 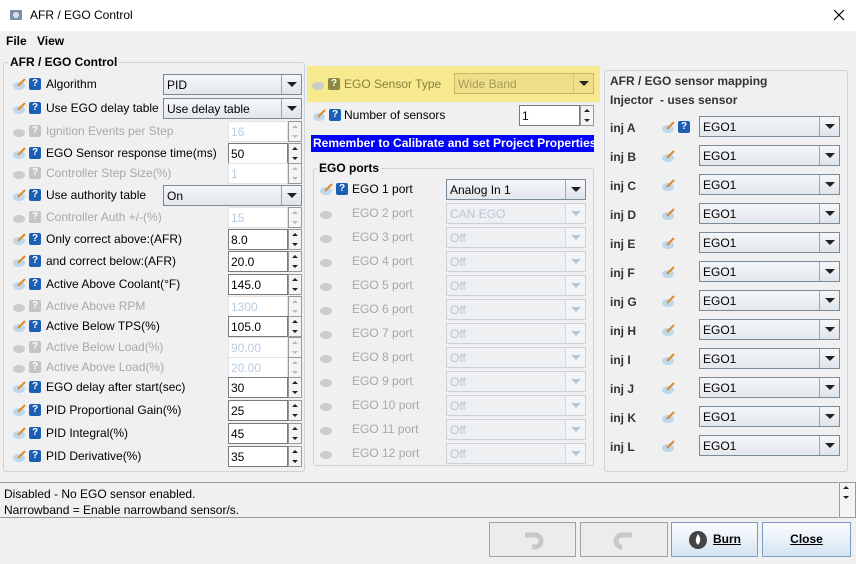 I want to click on field-input: 35, so click(x=258, y=456).